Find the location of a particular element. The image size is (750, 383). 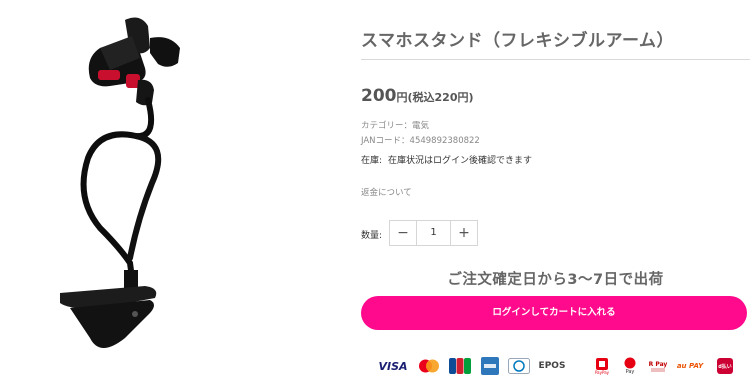

product-category: カテゴリー：電気 is located at coordinates (395, 126).